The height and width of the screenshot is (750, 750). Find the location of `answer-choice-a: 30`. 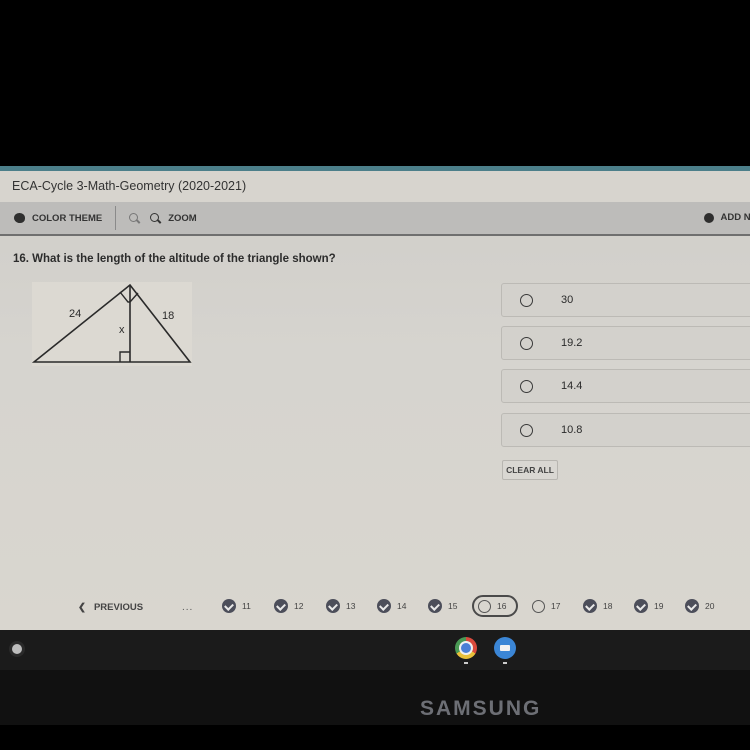

answer-choice-a: 30 is located at coordinates (625, 300).